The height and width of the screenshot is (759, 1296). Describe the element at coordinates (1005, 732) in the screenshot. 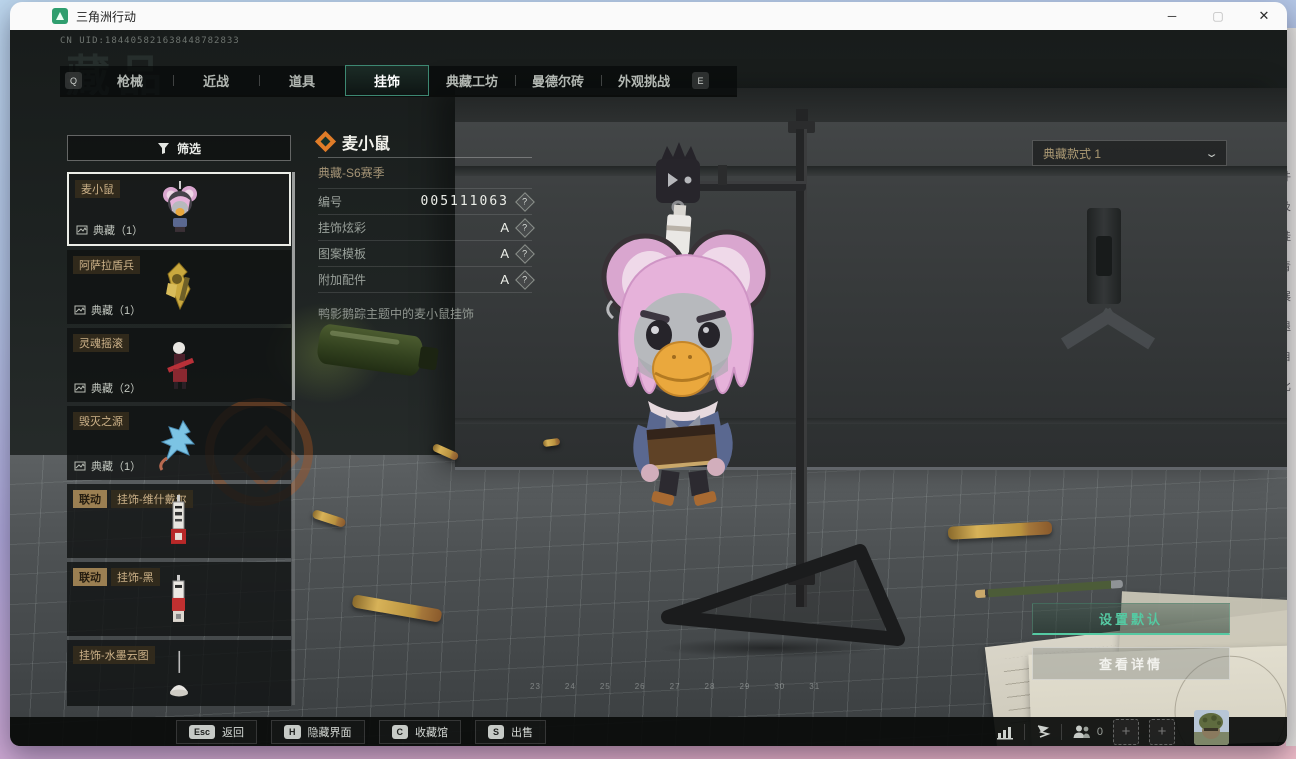

I see `stats-chart-icon` at that location.